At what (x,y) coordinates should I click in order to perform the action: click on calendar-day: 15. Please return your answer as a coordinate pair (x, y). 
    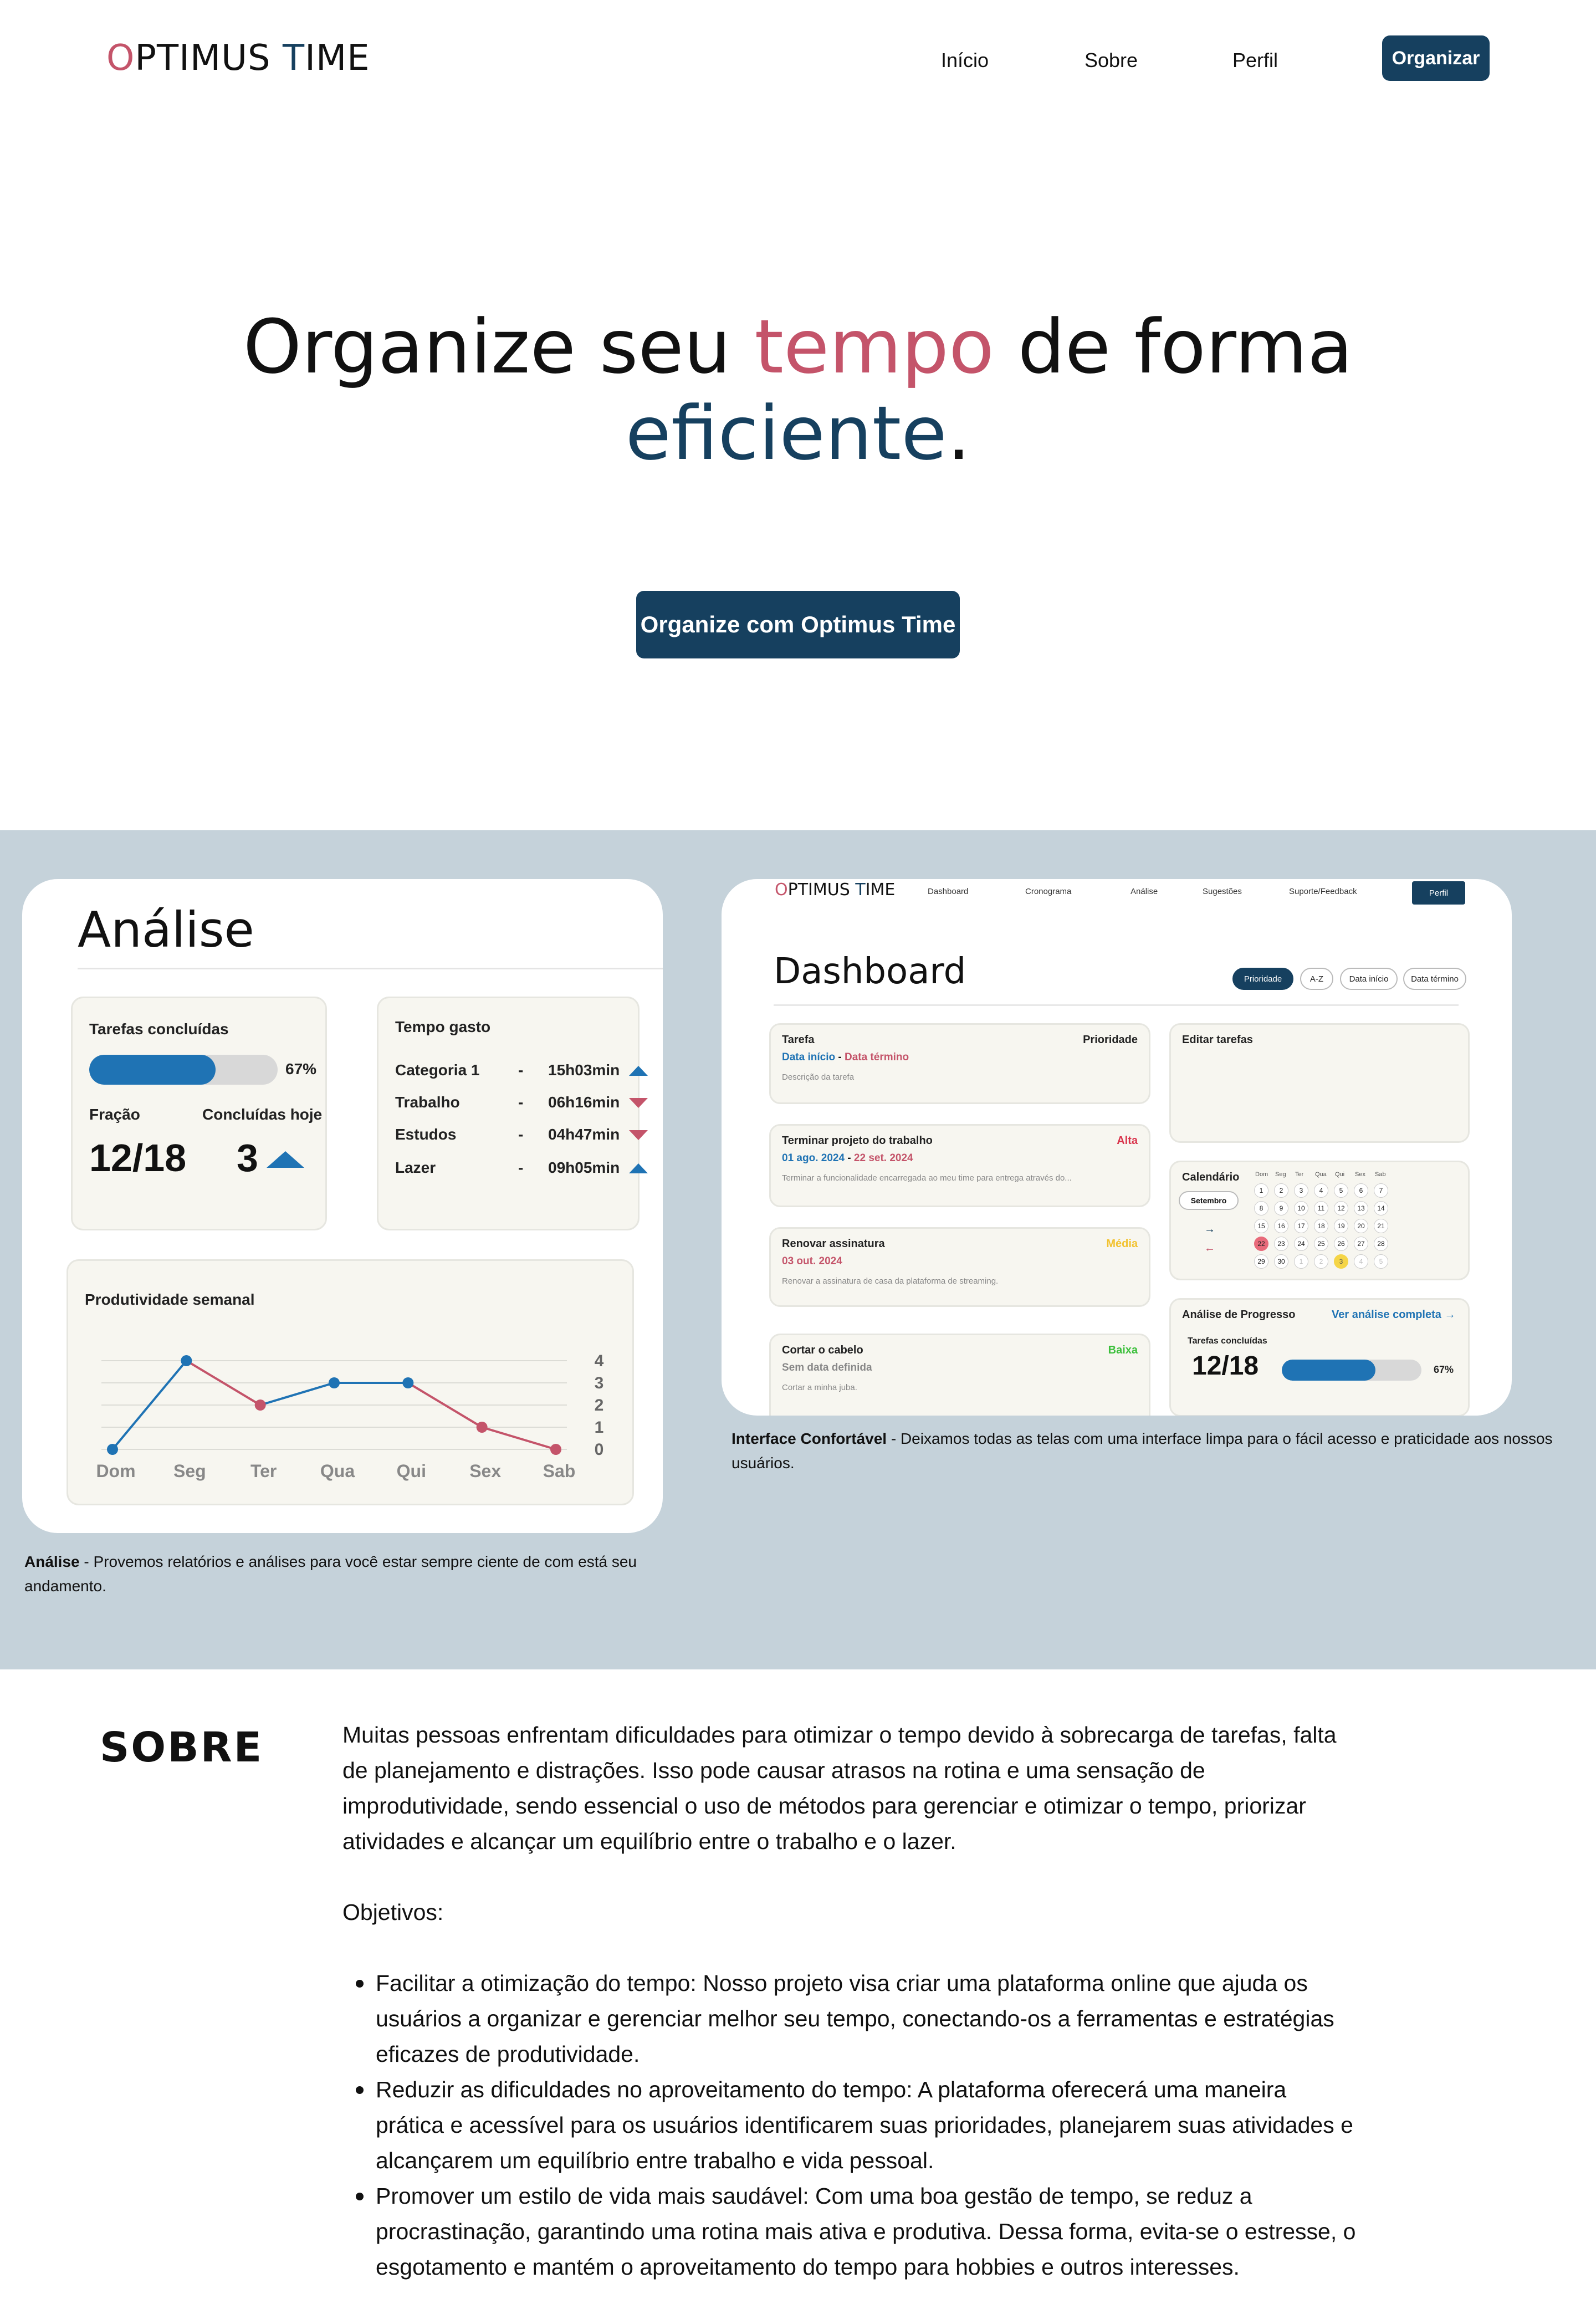
    Looking at the image, I should click on (1261, 1226).